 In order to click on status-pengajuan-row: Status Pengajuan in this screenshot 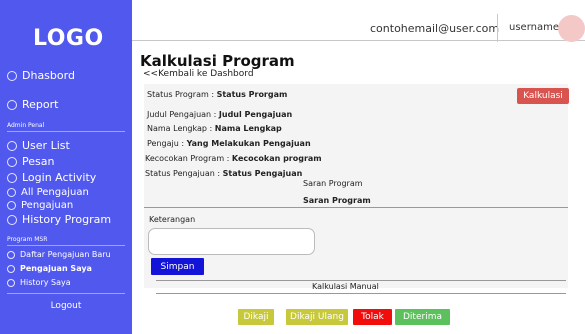, I will do `click(223, 173)`.